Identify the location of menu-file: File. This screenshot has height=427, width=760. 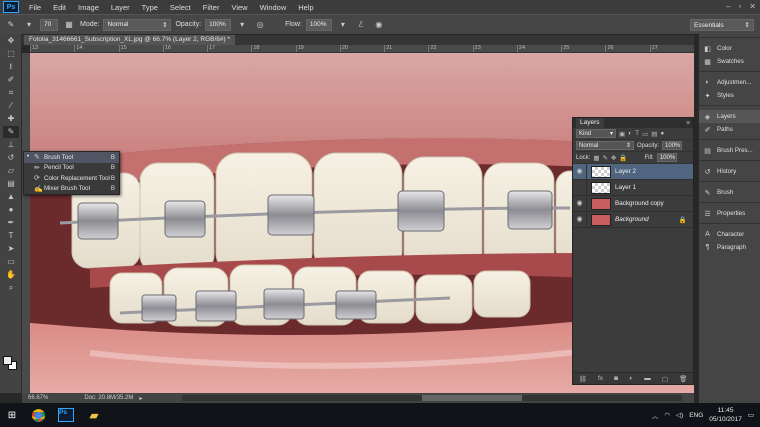
(35, 7).